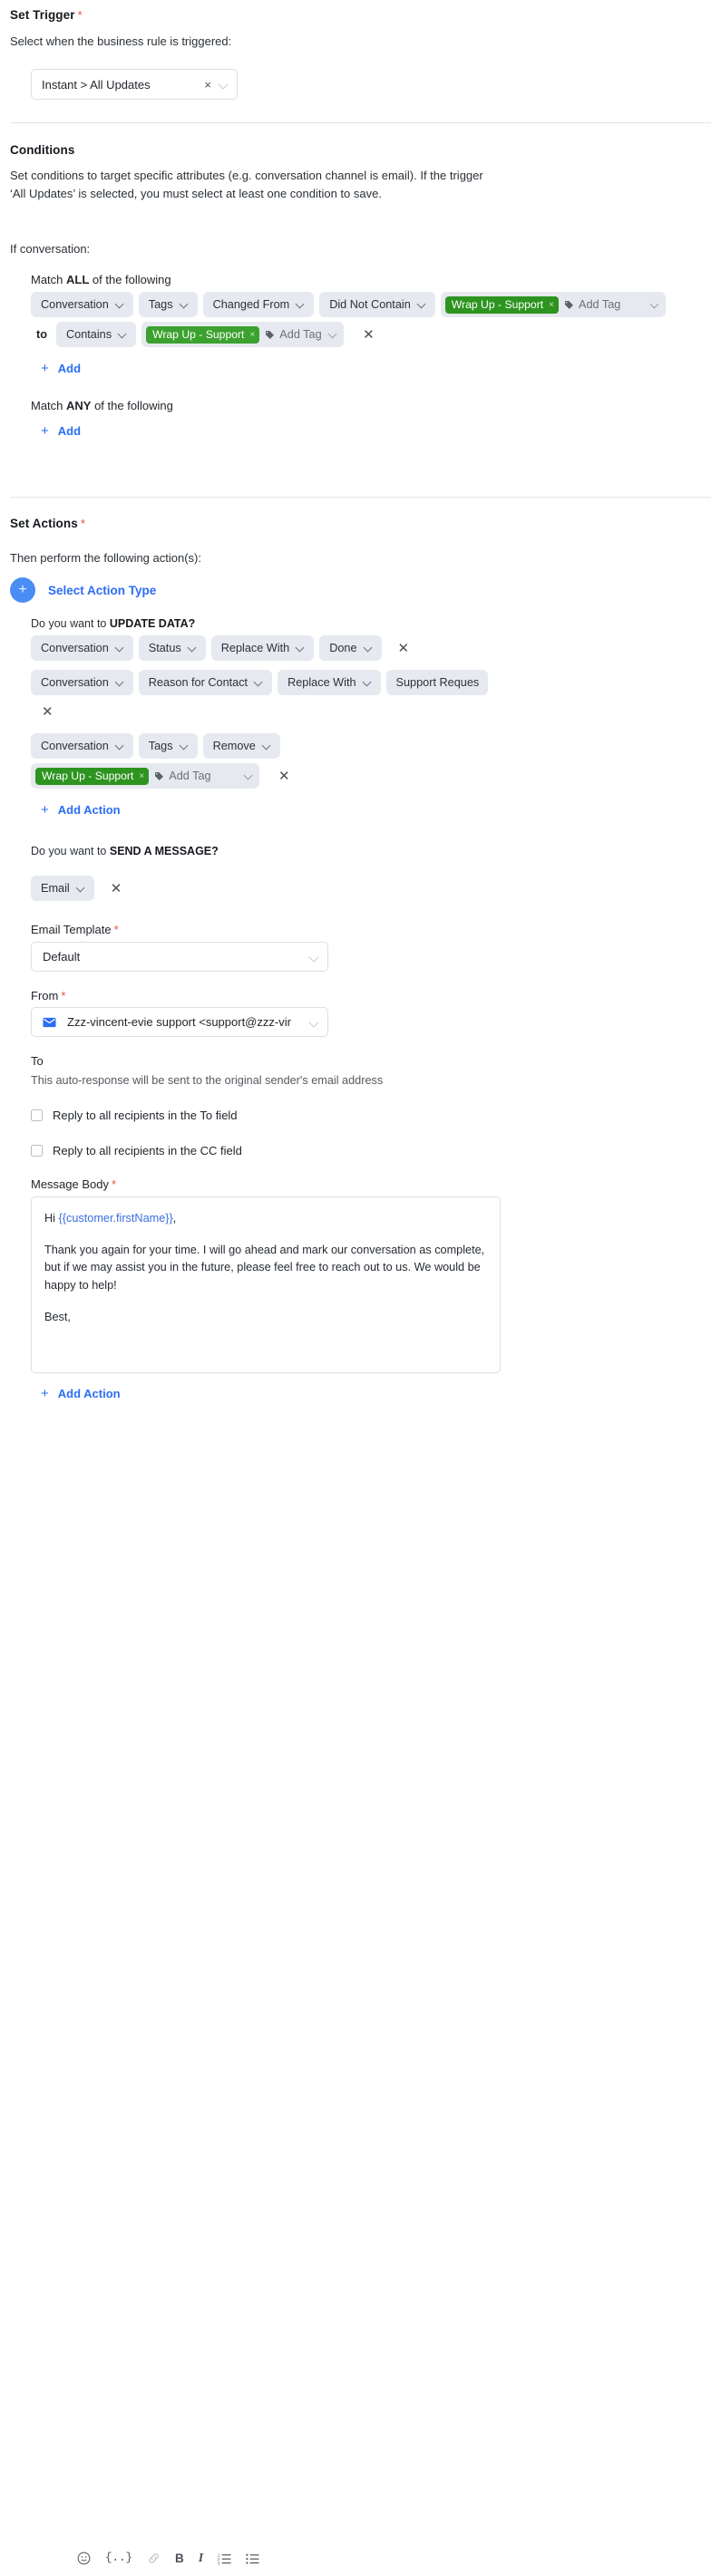 This screenshot has width=721, height=2576. What do you see at coordinates (75, 929) in the screenshot?
I see `email-template-field-label: Email Template *` at bounding box center [75, 929].